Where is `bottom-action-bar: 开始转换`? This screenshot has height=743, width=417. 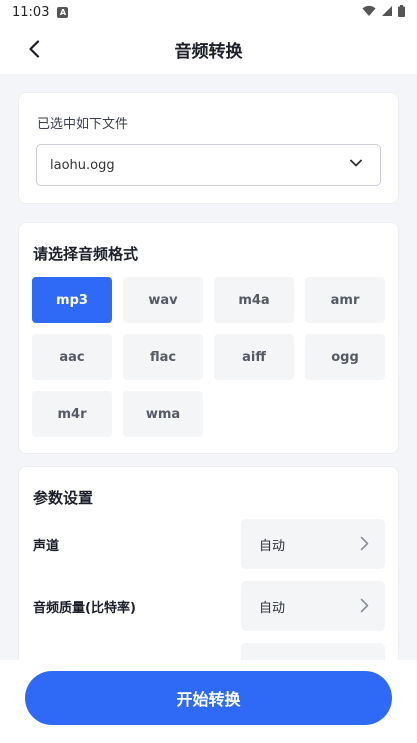 bottom-action-bar: 开始转换 is located at coordinates (208, 701).